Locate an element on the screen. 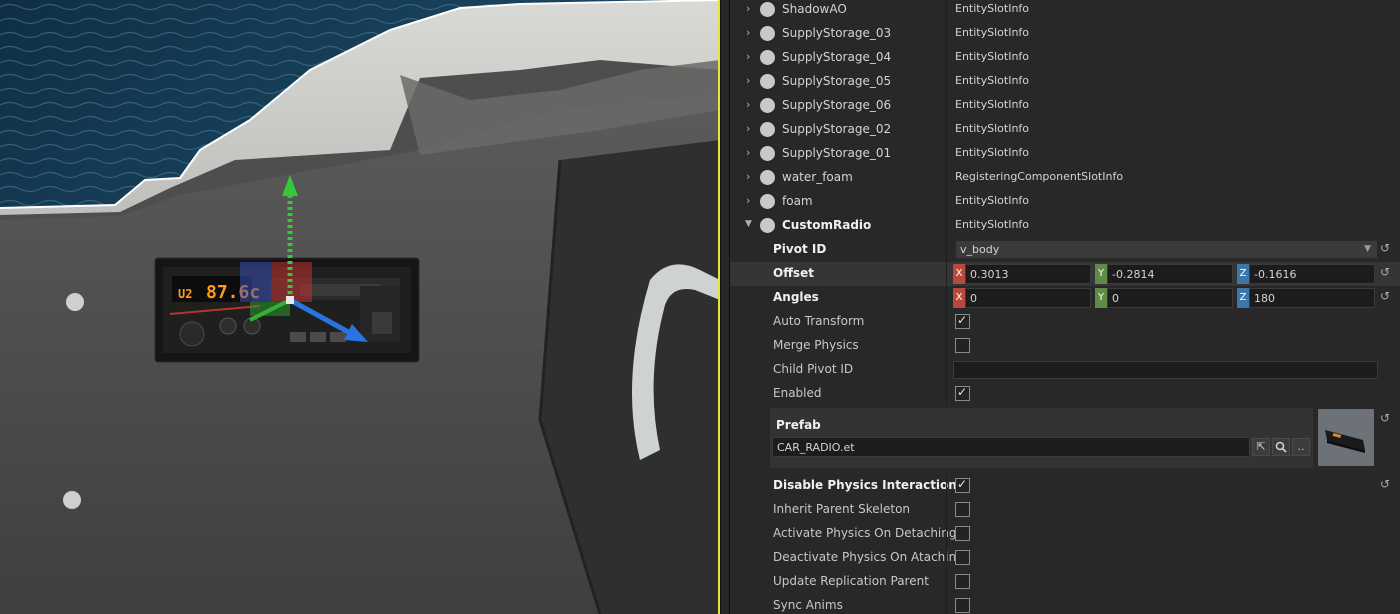 The image size is (1400, 614). prefab-path-value: CAR_RADIO.et is located at coordinates (816, 447).